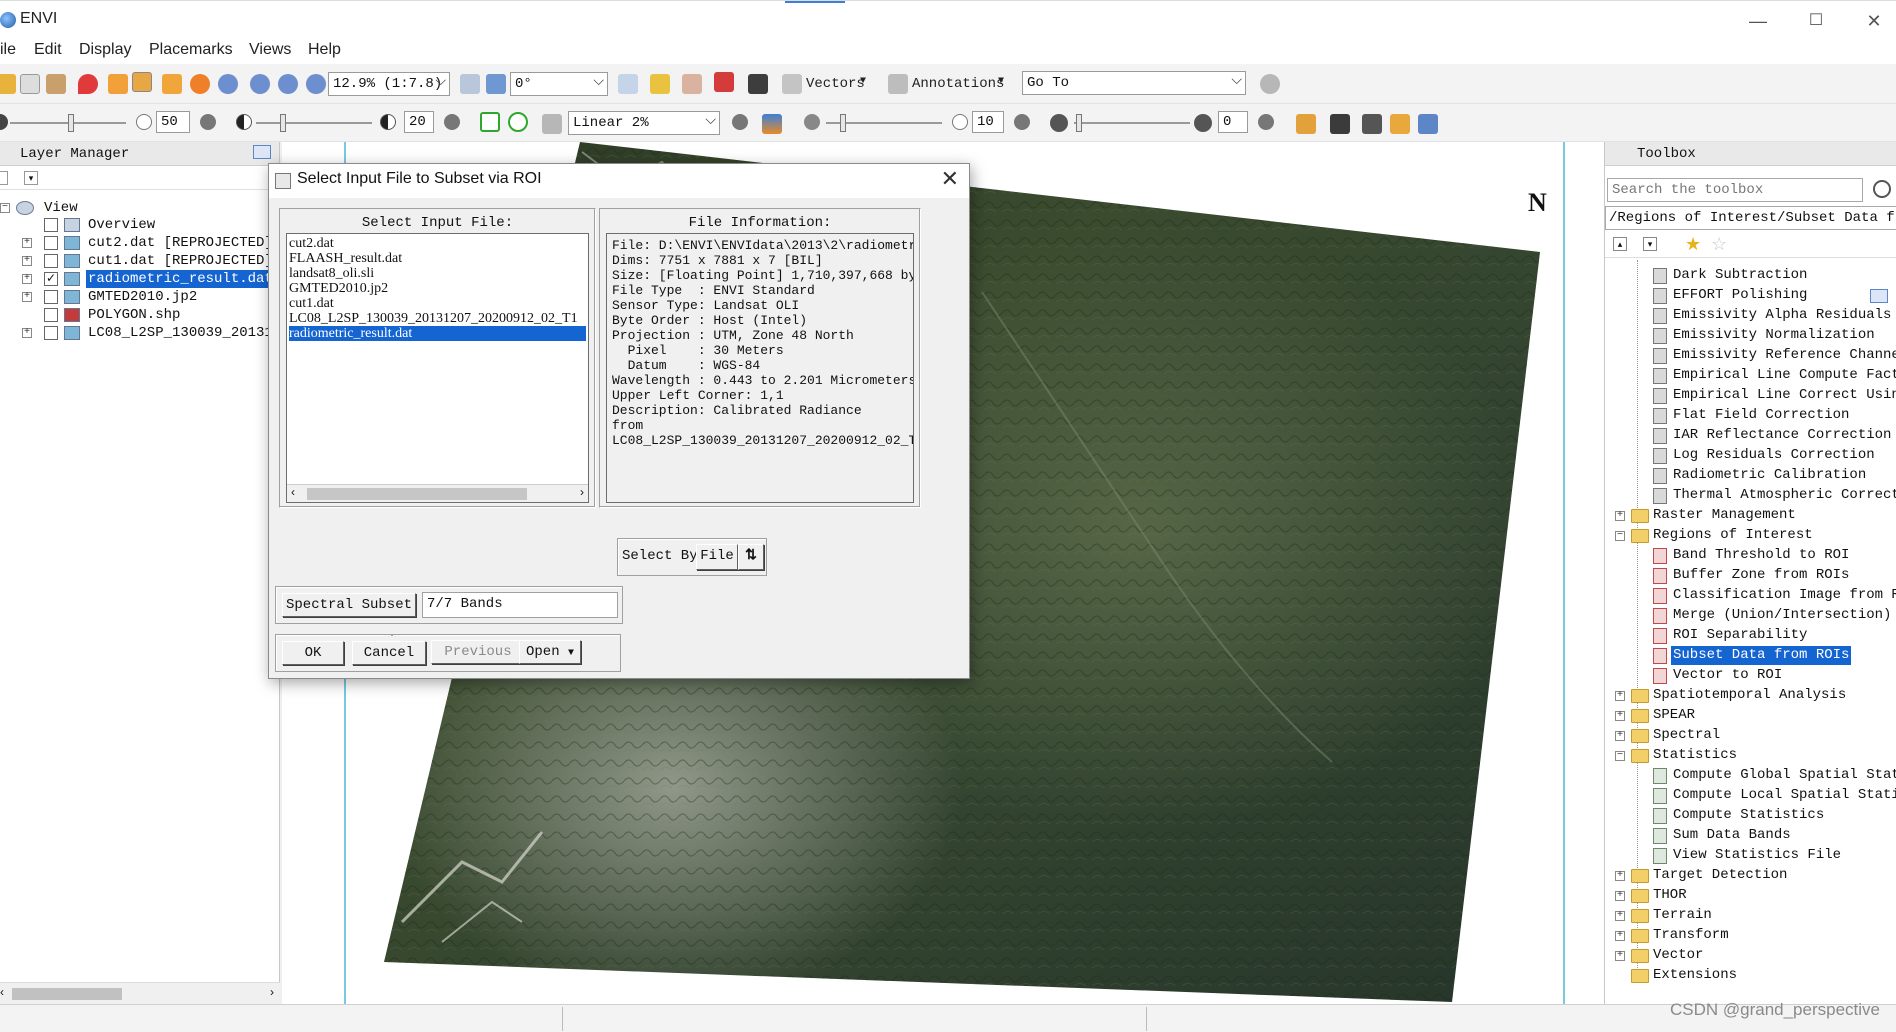  I want to click on maximize-button: ☐, so click(1816, 21).